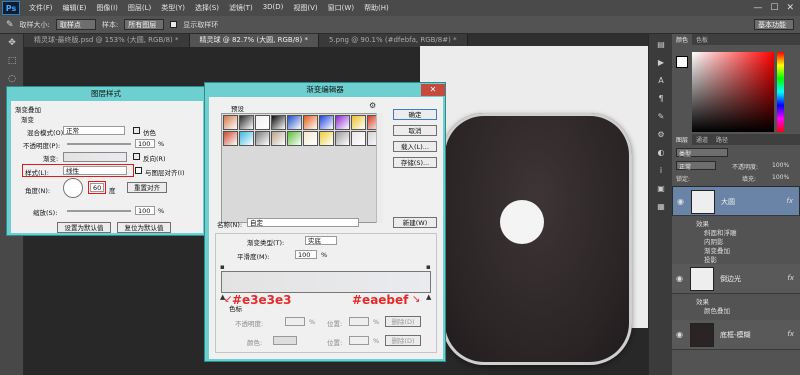 The image size is (800, 375). I want to click on tab-color: 颜色, so click(682, 39).